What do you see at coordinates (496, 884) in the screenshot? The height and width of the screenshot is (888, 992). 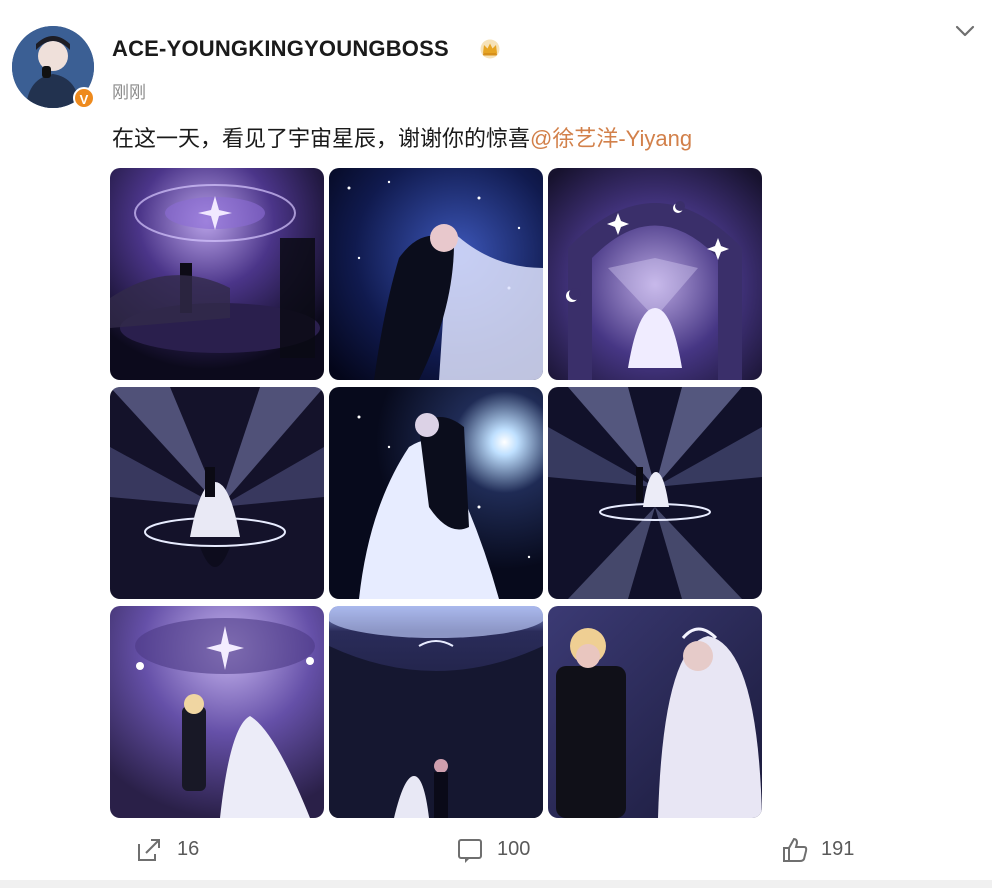 I see `bottom-divider` at bounding box center [496, 884].